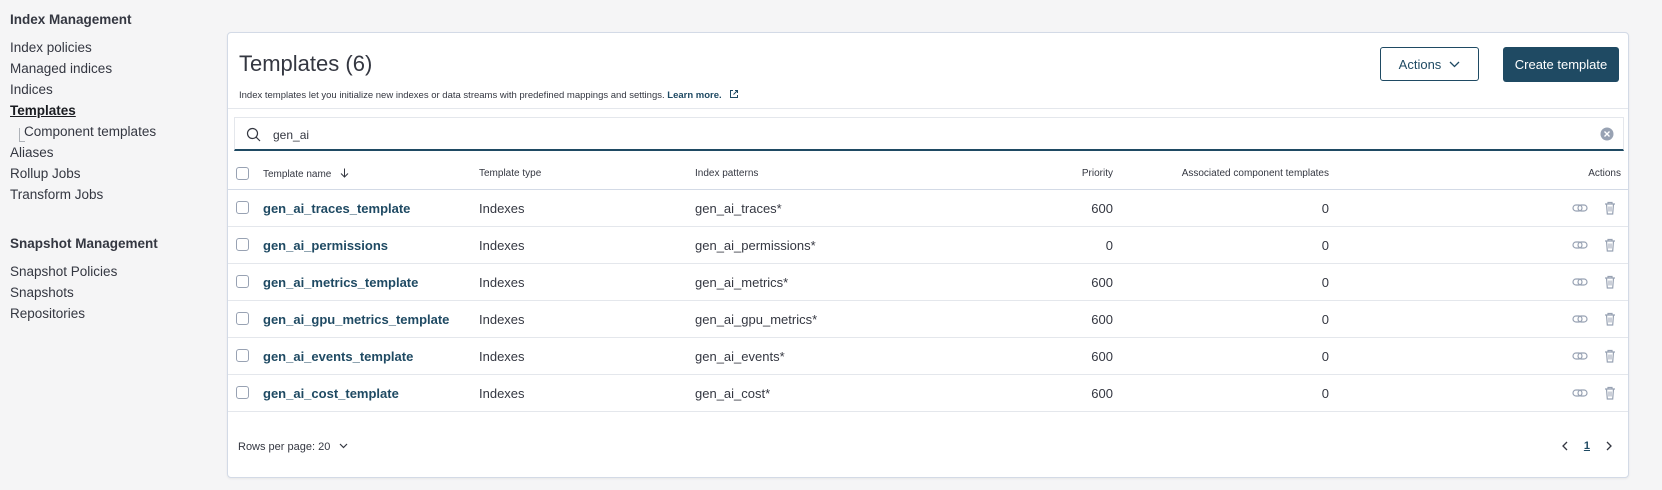  Describe the element at coordinates (928, 108) in the screenshot. I see `header-divider` at that location.